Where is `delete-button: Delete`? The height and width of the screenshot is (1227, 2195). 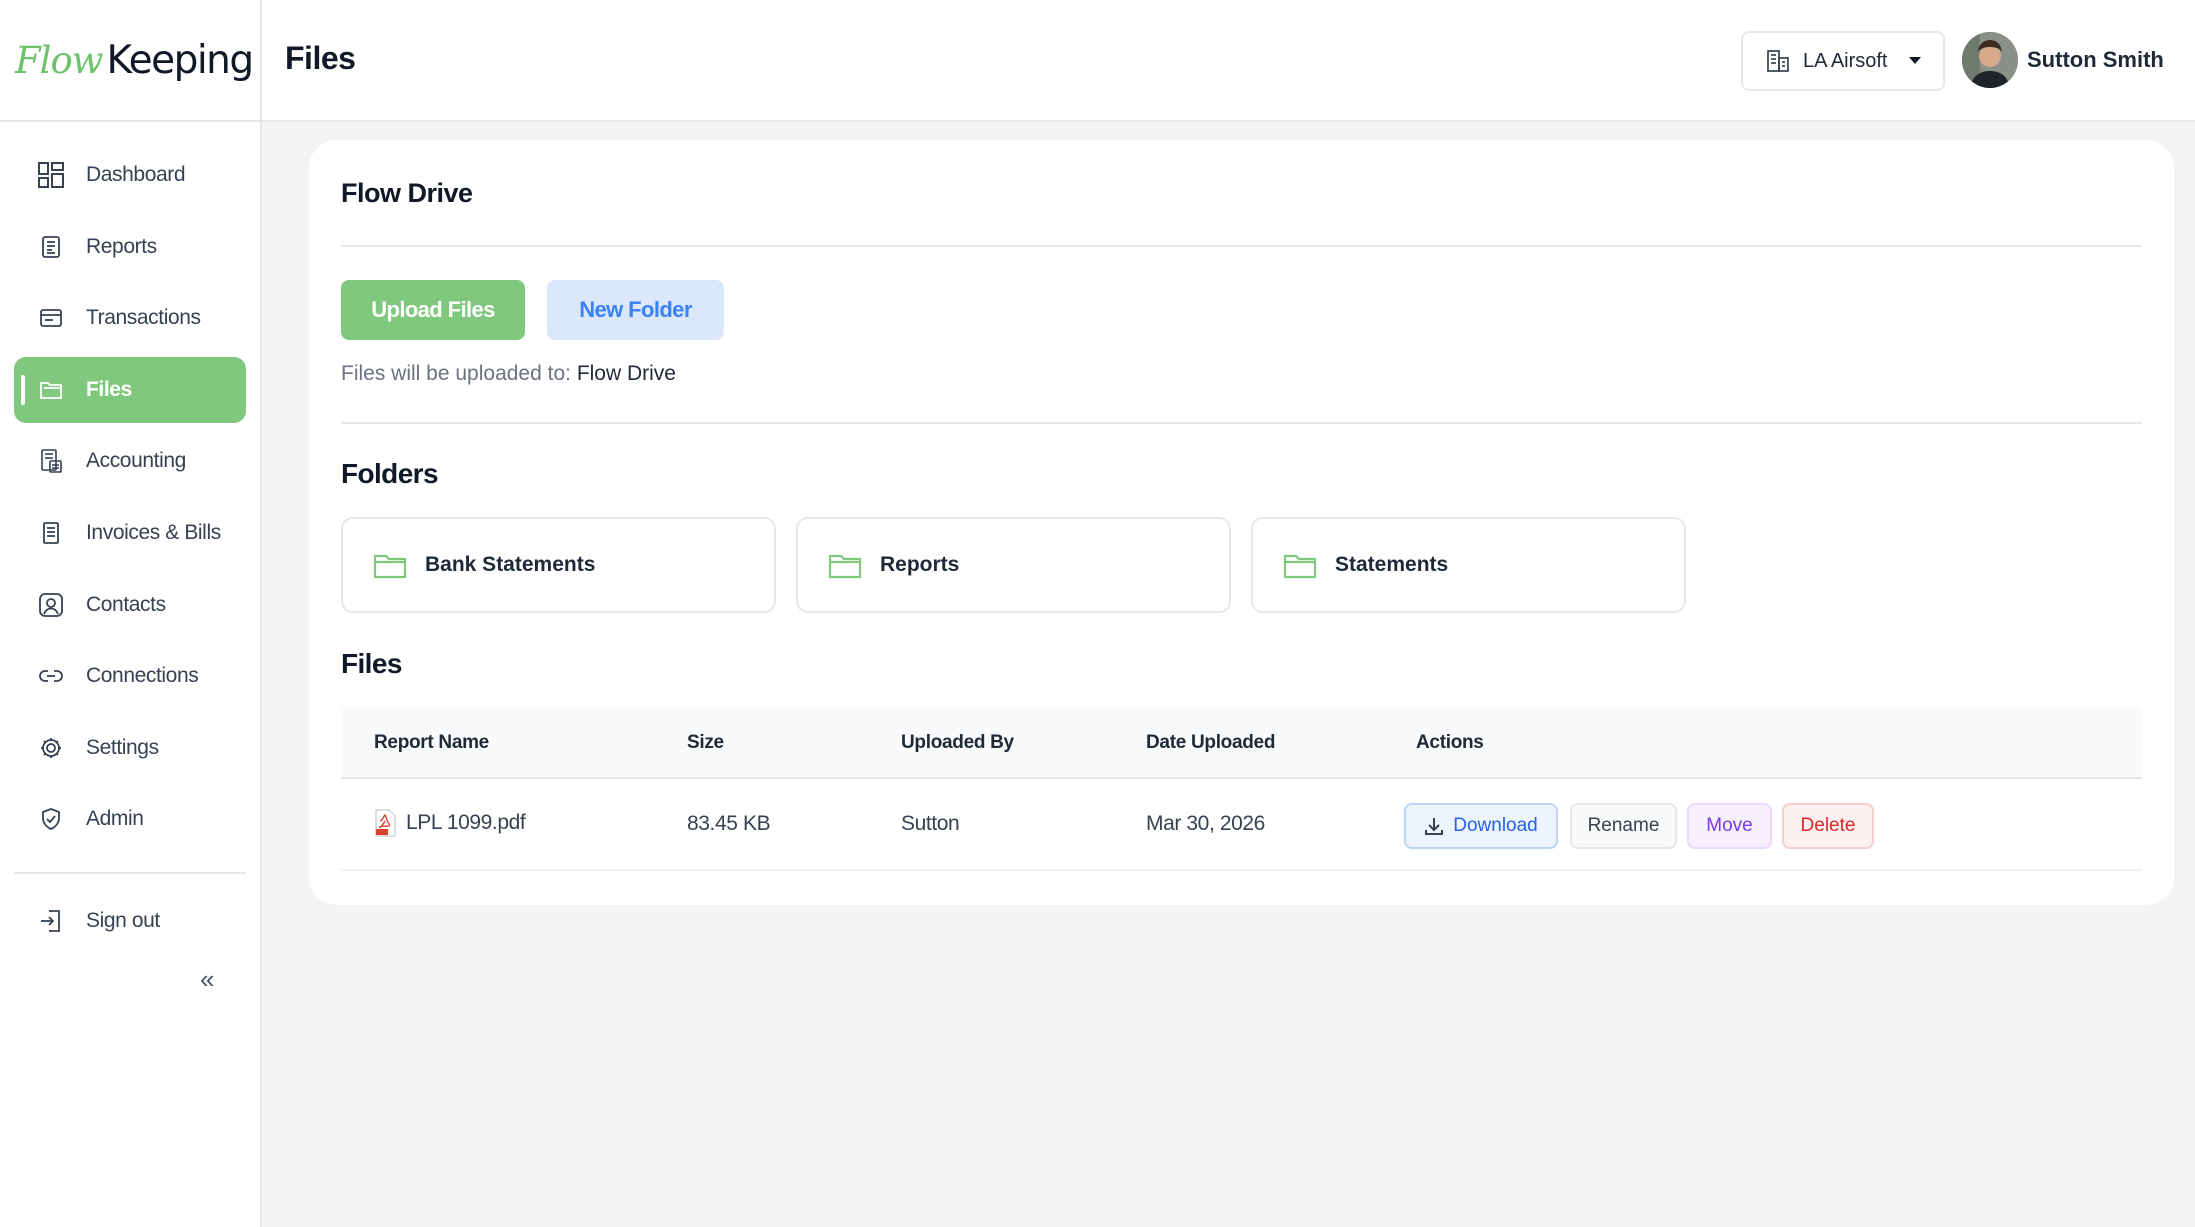 delete-button: Delete is located at coordinates (1828, 826).